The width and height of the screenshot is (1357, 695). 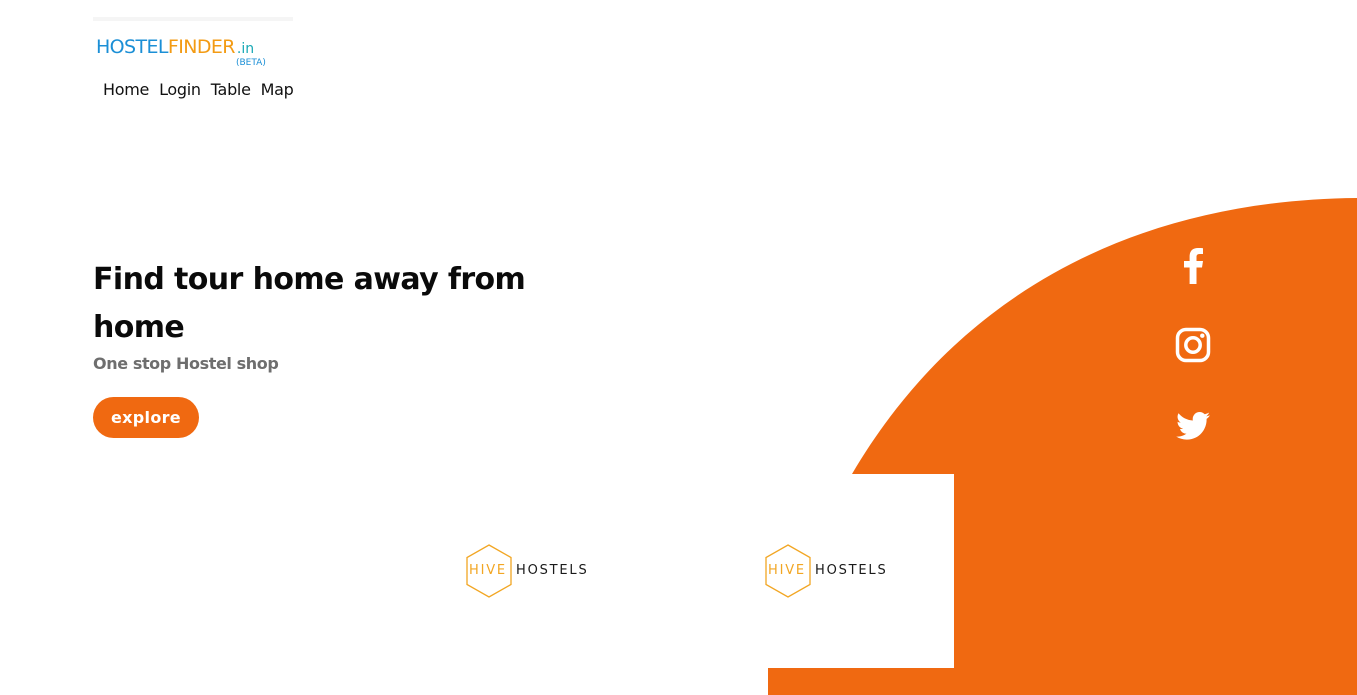 What do you see at coordinates (309, 303) in the screenshot?
I see `hero-title: Find tour home away from home` at bounding box center [309, 303].